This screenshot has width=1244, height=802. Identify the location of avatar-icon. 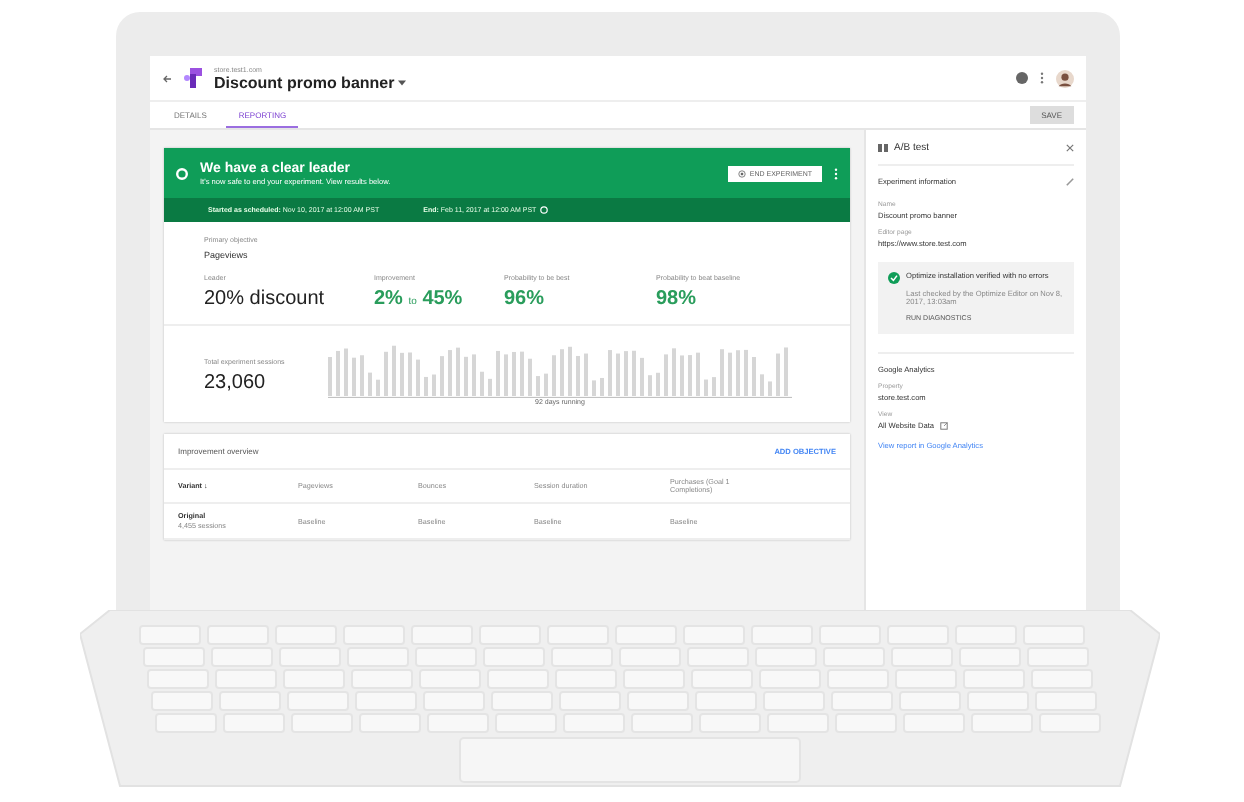
(1065, 78).